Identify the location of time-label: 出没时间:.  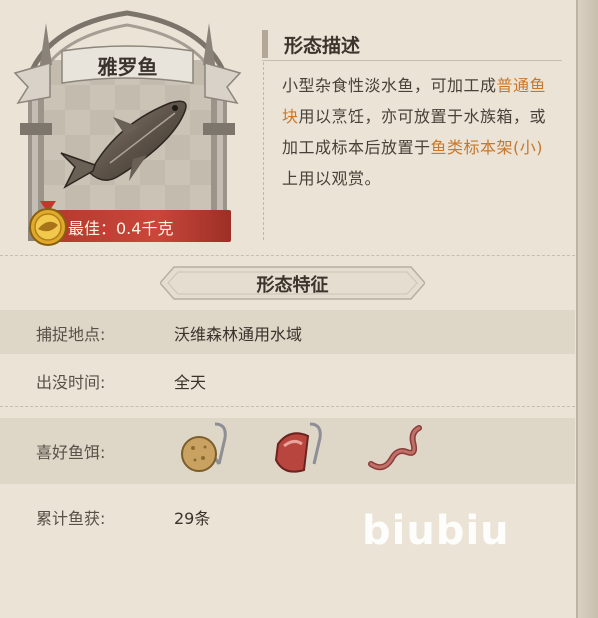
(71, 382).